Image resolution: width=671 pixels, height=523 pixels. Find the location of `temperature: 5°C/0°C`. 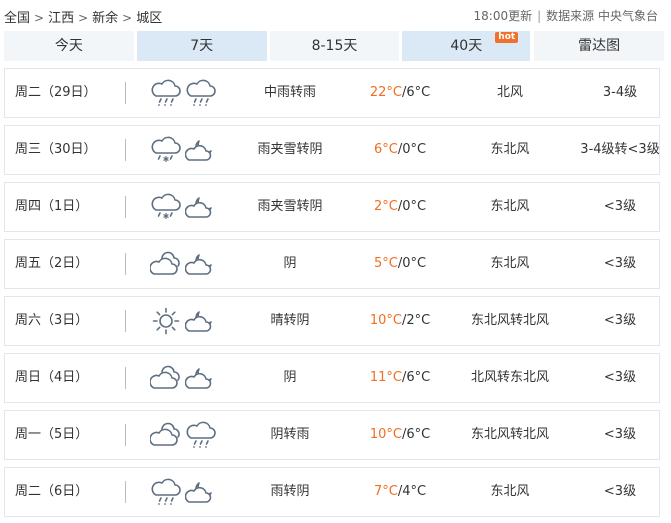

temperature: 5°C/0°C is located at coordinates (400, 264).